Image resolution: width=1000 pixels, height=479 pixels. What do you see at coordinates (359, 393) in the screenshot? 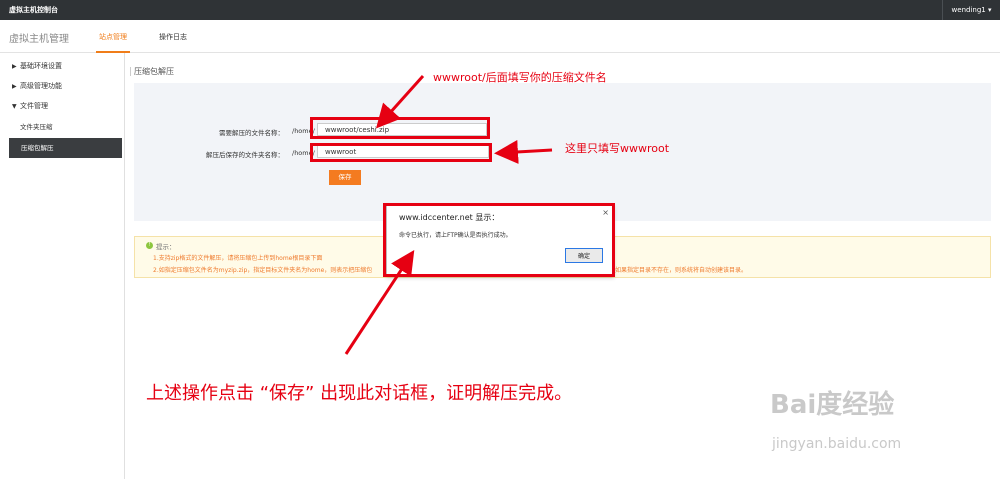
I see `annotation-bottom: 上述操作点击 “保存” 出现此对话框，证明解压完成。` at bounding box center [359, 393].